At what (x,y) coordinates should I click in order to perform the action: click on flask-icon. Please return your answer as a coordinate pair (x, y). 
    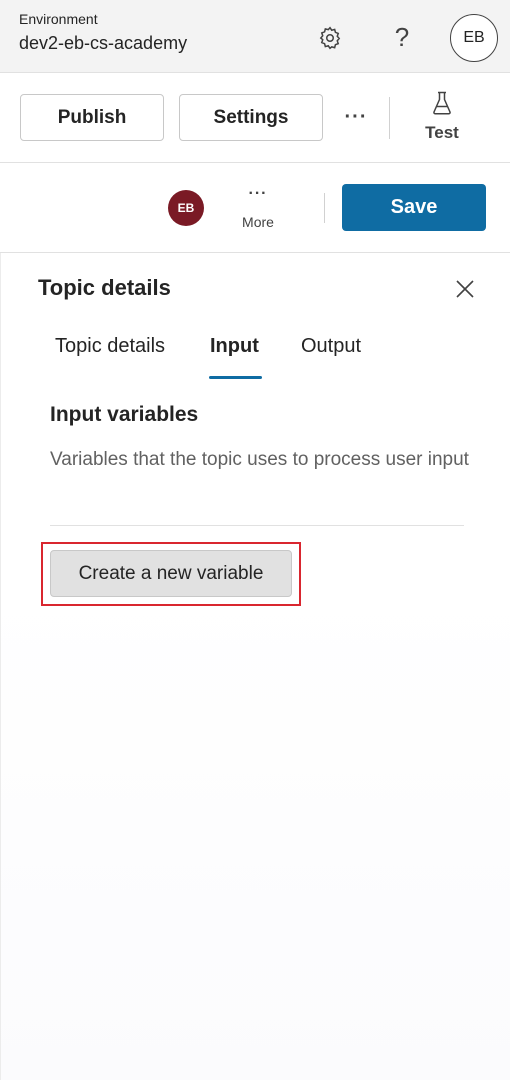
    Looking at the image, I should click on (442, 103).